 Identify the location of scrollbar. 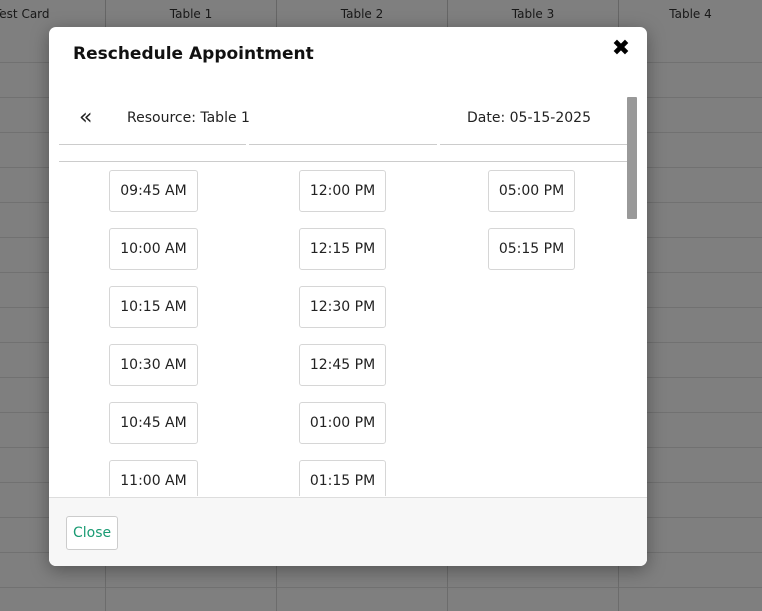
(632, 297).